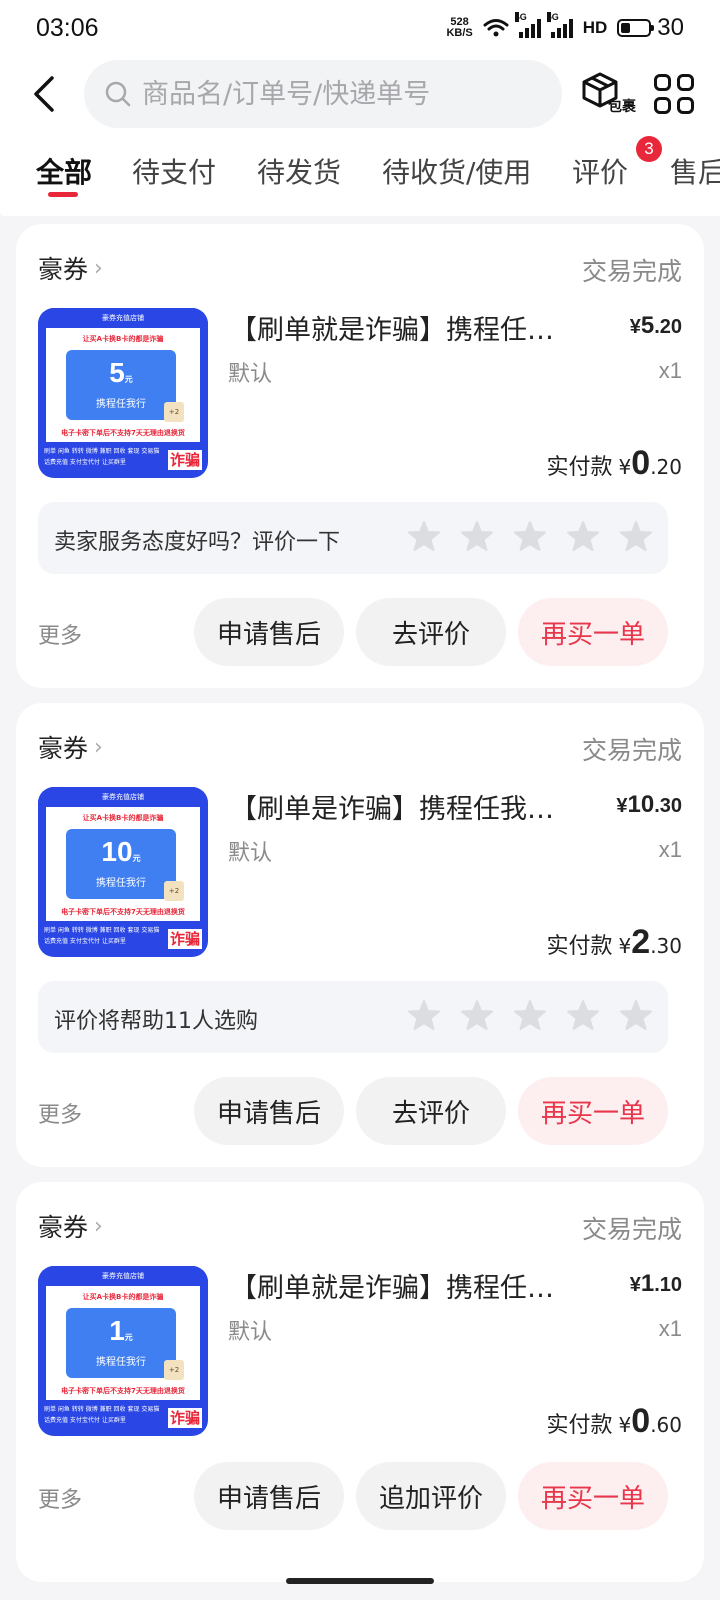 Image resolution: width=720 pixels, height=1600 pixels. Describe the element at coordinates (299, 173) in the screenshot. I see `tab-pending-shipment: 待发货` at that location.